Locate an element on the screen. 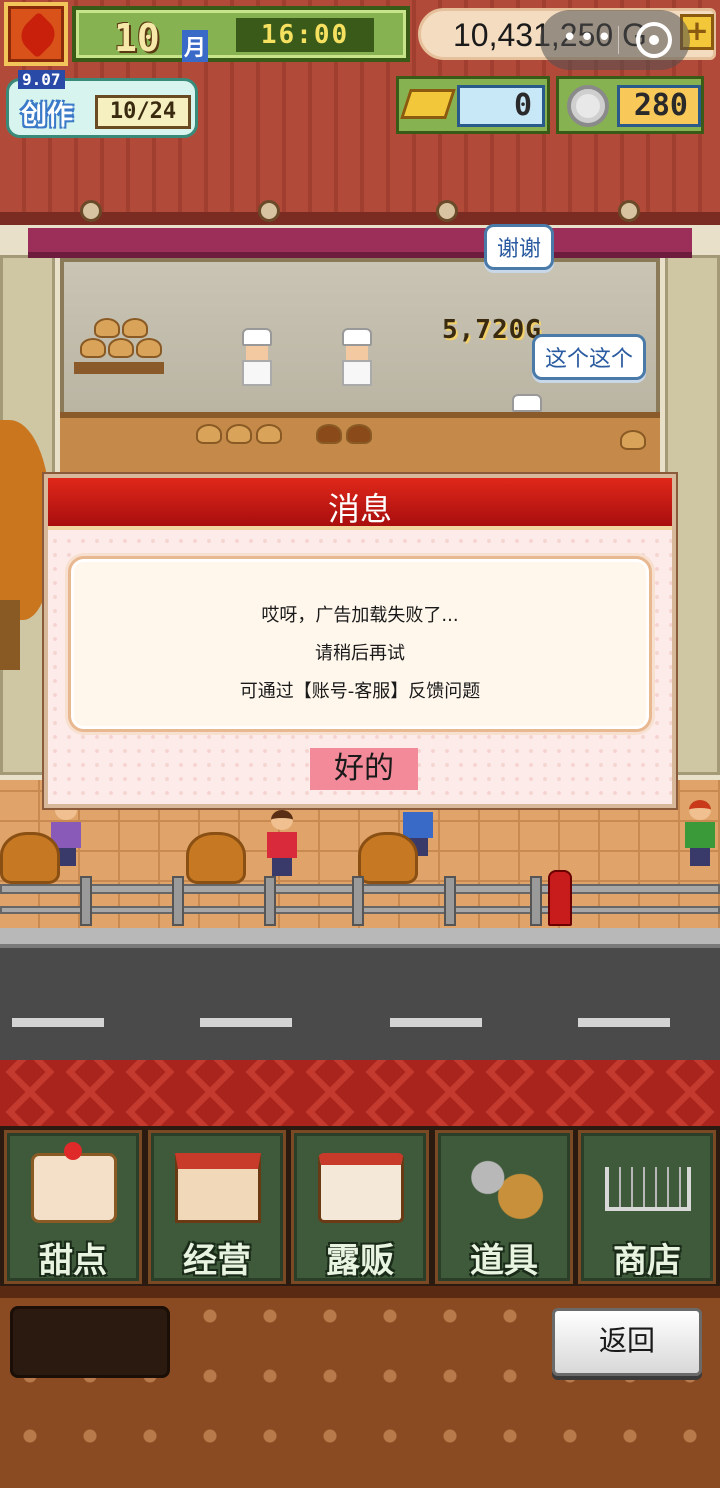 The width and height of the screenshot is (720, 1488). close-miniprogram-icon is located at coordinates (654, 40).